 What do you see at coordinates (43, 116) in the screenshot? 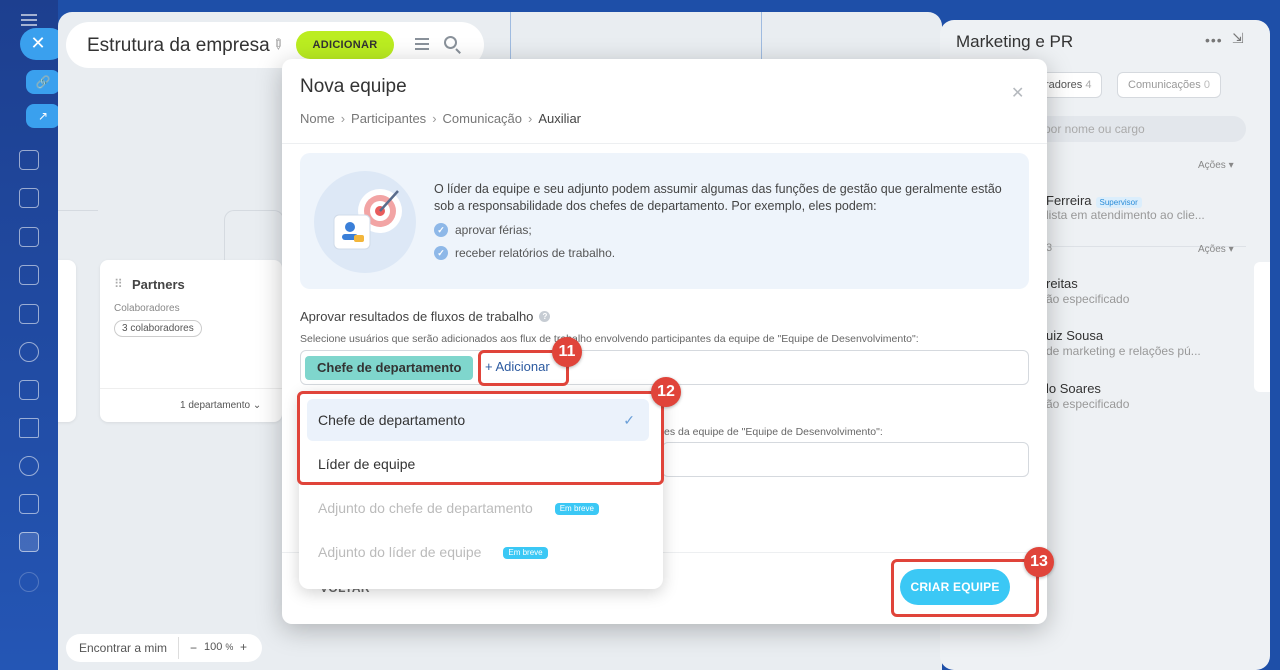
I see `open-new-window-icon: ↗` at bounding box center [43, 116].